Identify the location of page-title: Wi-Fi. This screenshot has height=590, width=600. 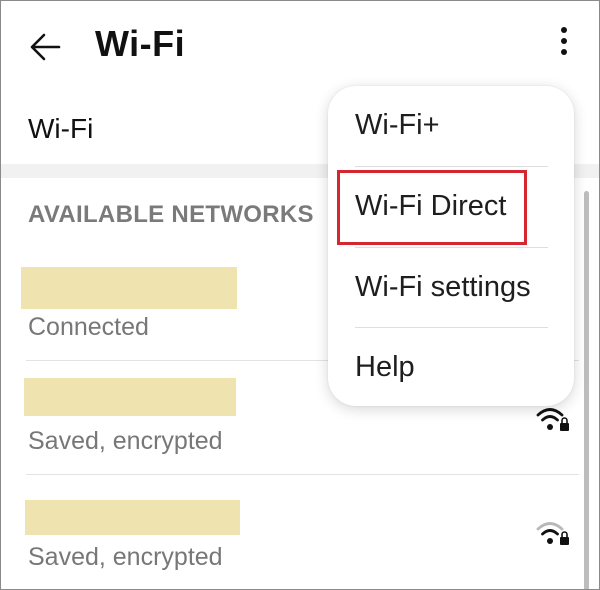
(140, 43).